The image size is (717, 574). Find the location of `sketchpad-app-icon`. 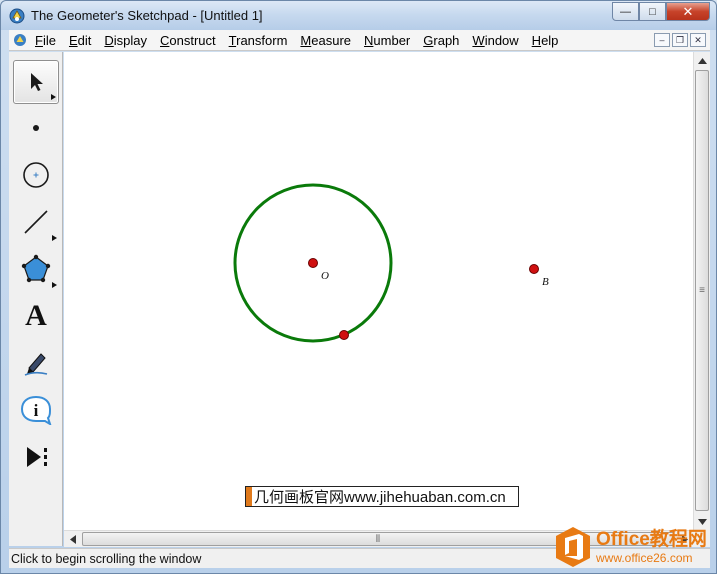

sketchpad-app-icon is located at coordinates (17, 16).